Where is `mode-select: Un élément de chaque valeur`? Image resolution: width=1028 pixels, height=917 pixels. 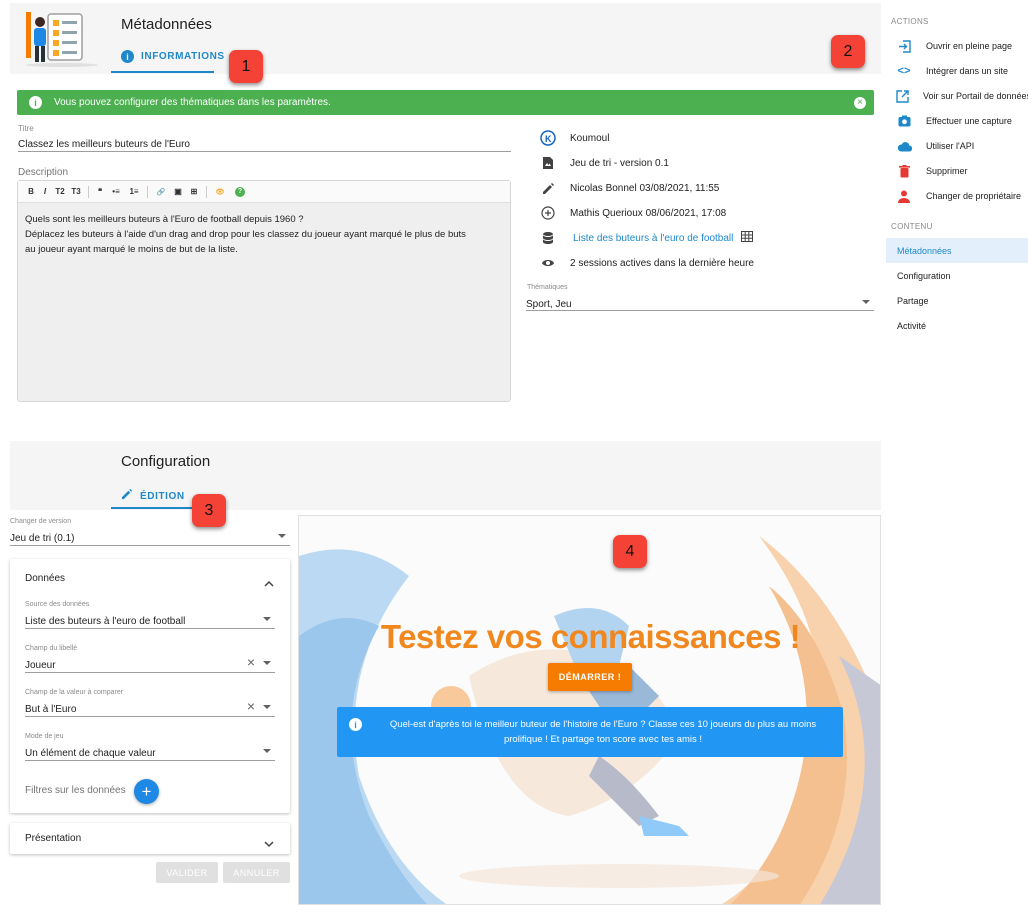 mode-select: Un élément de chaque valeur is located at coordinates (150, 752).